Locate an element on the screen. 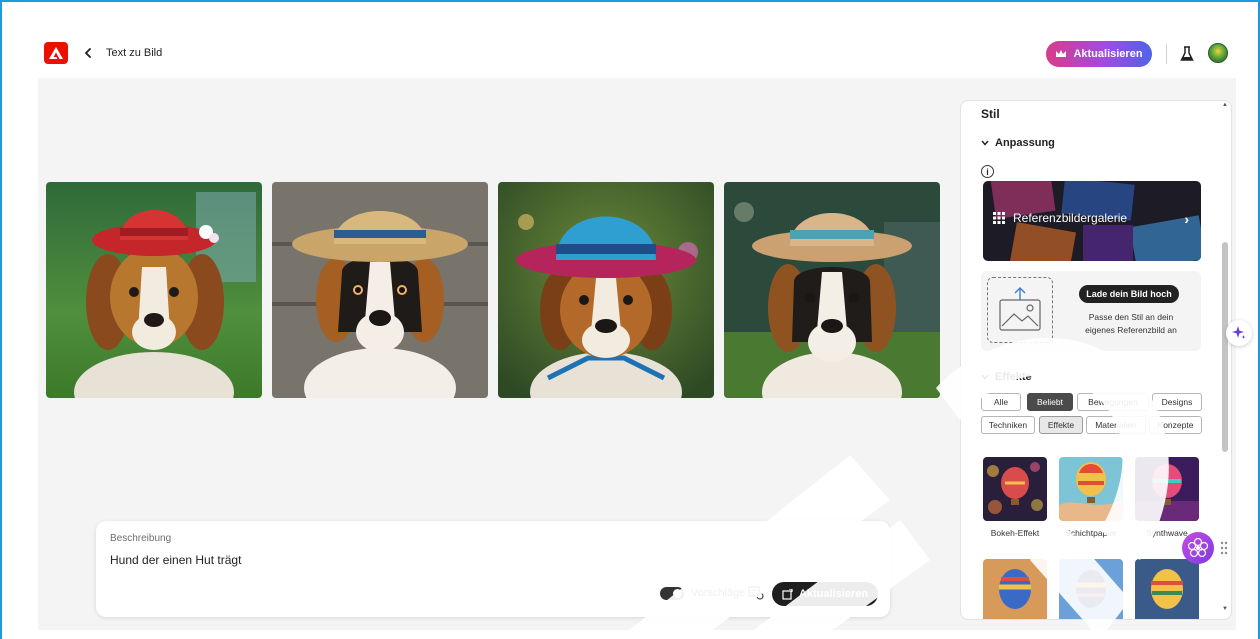 The width and height of the screenshot is (1260, 639). effect-label-bokeh: Bokeh-Effekt is located at coordinates (1015, 533).